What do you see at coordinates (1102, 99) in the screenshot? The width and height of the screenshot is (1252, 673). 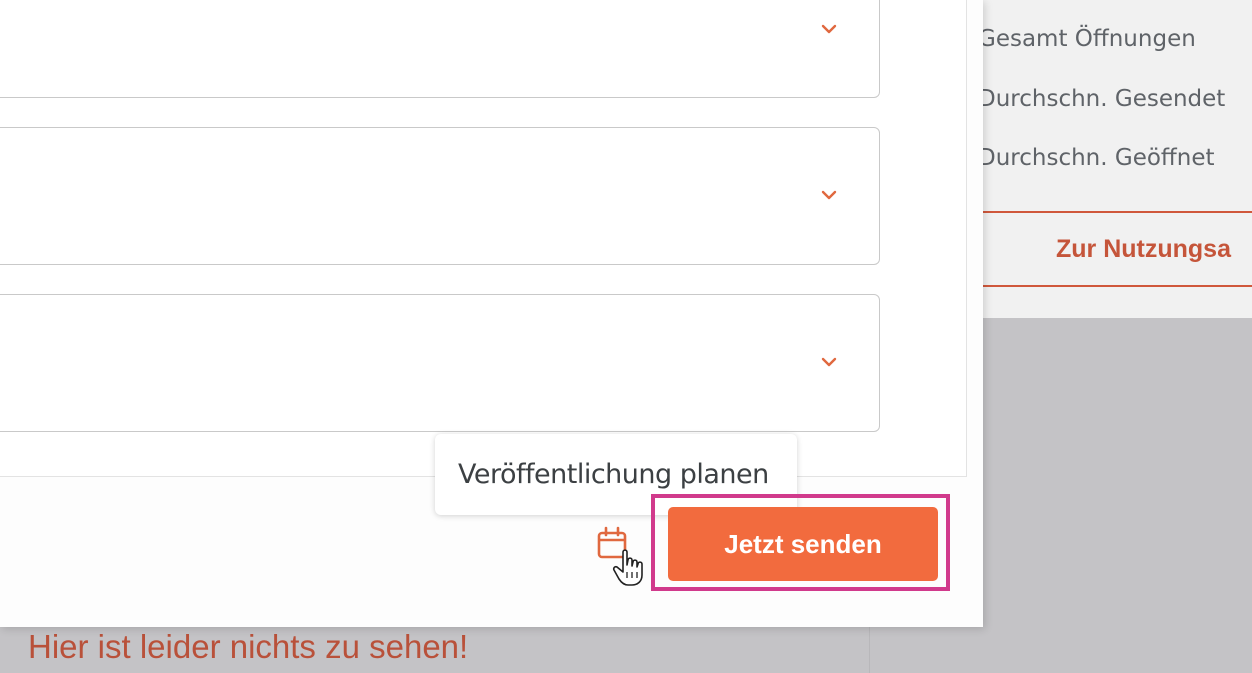 I see `stat-avg-sent: Durchschn. Gesendet` at bounding box center [1102, 99].